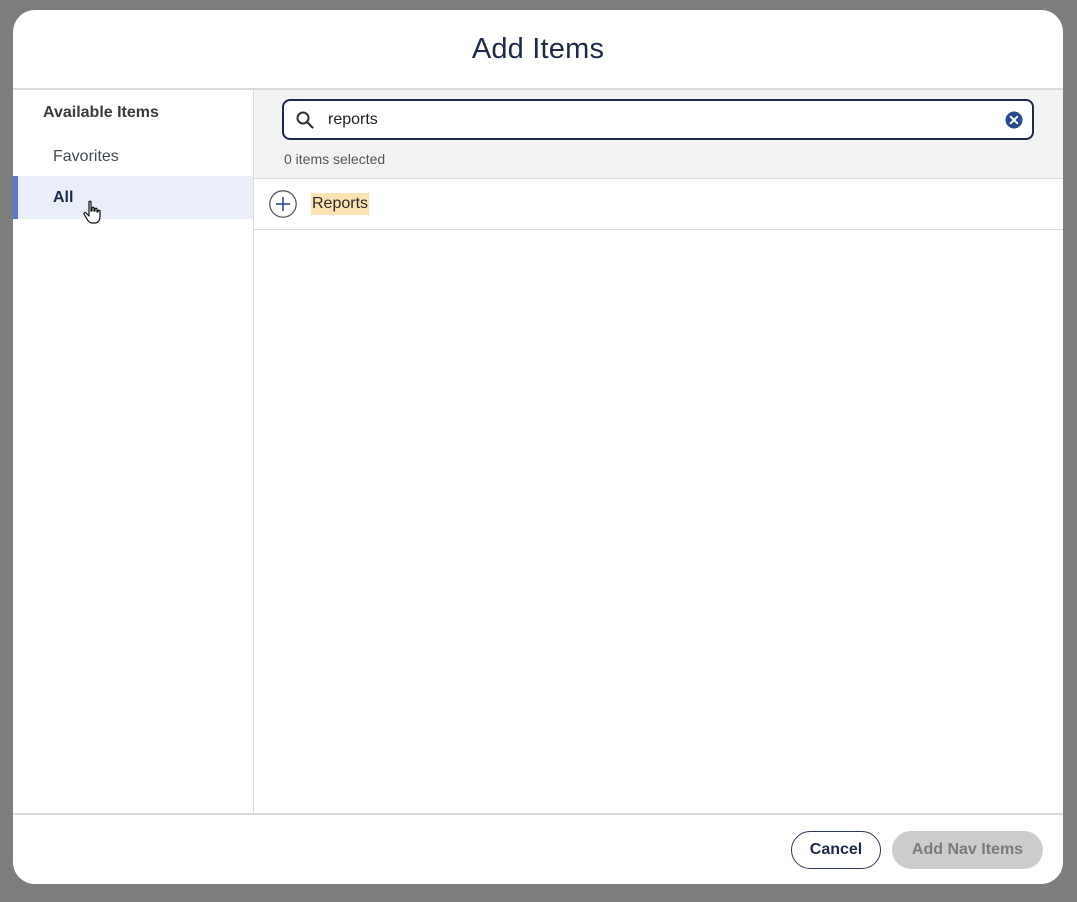  Describe the element at coordinates (335, 159) in the screenshot. I see `selected-count: 0 items selected` at that location.